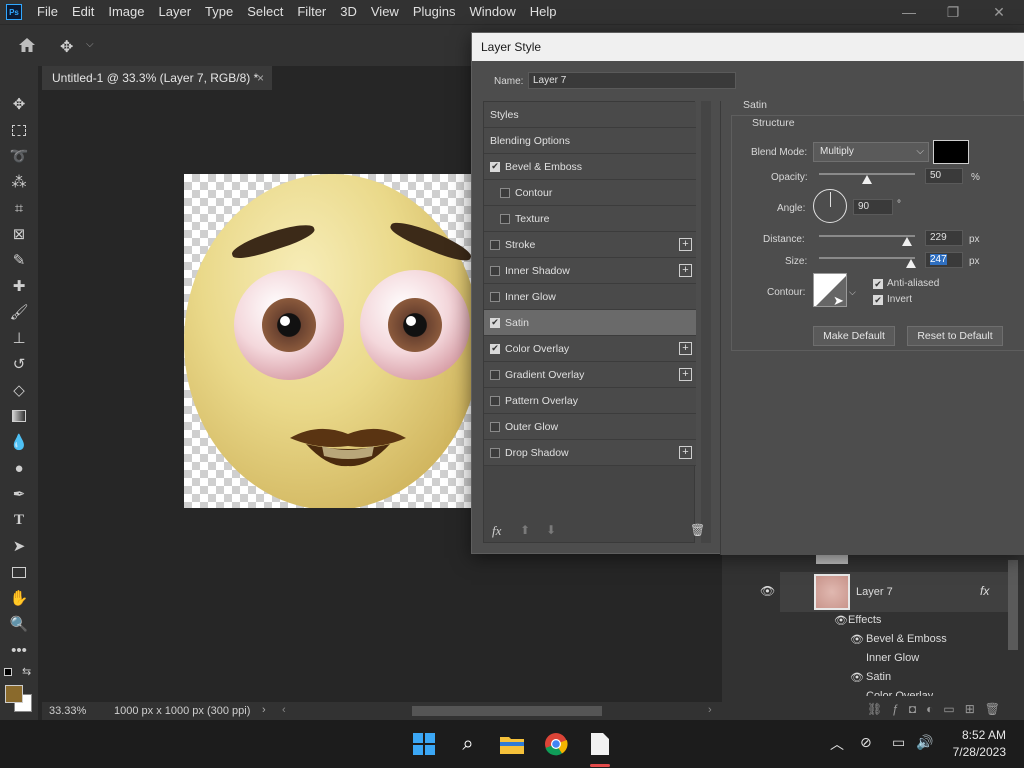 Image resolution: width=1024 pixels, height=768 pixels. I want to click on display-icon: ▭, so click(898, 742).